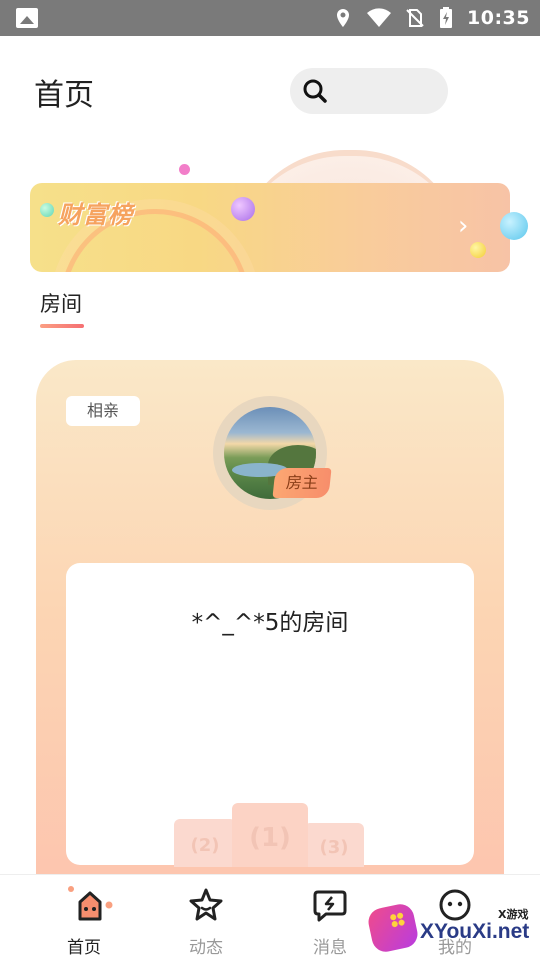 The image size is (540, 960). What do you see at coordinates (84, 948) in the screenshot?
I see `nav-home-label: 首页` at bounding box center [84, 948].